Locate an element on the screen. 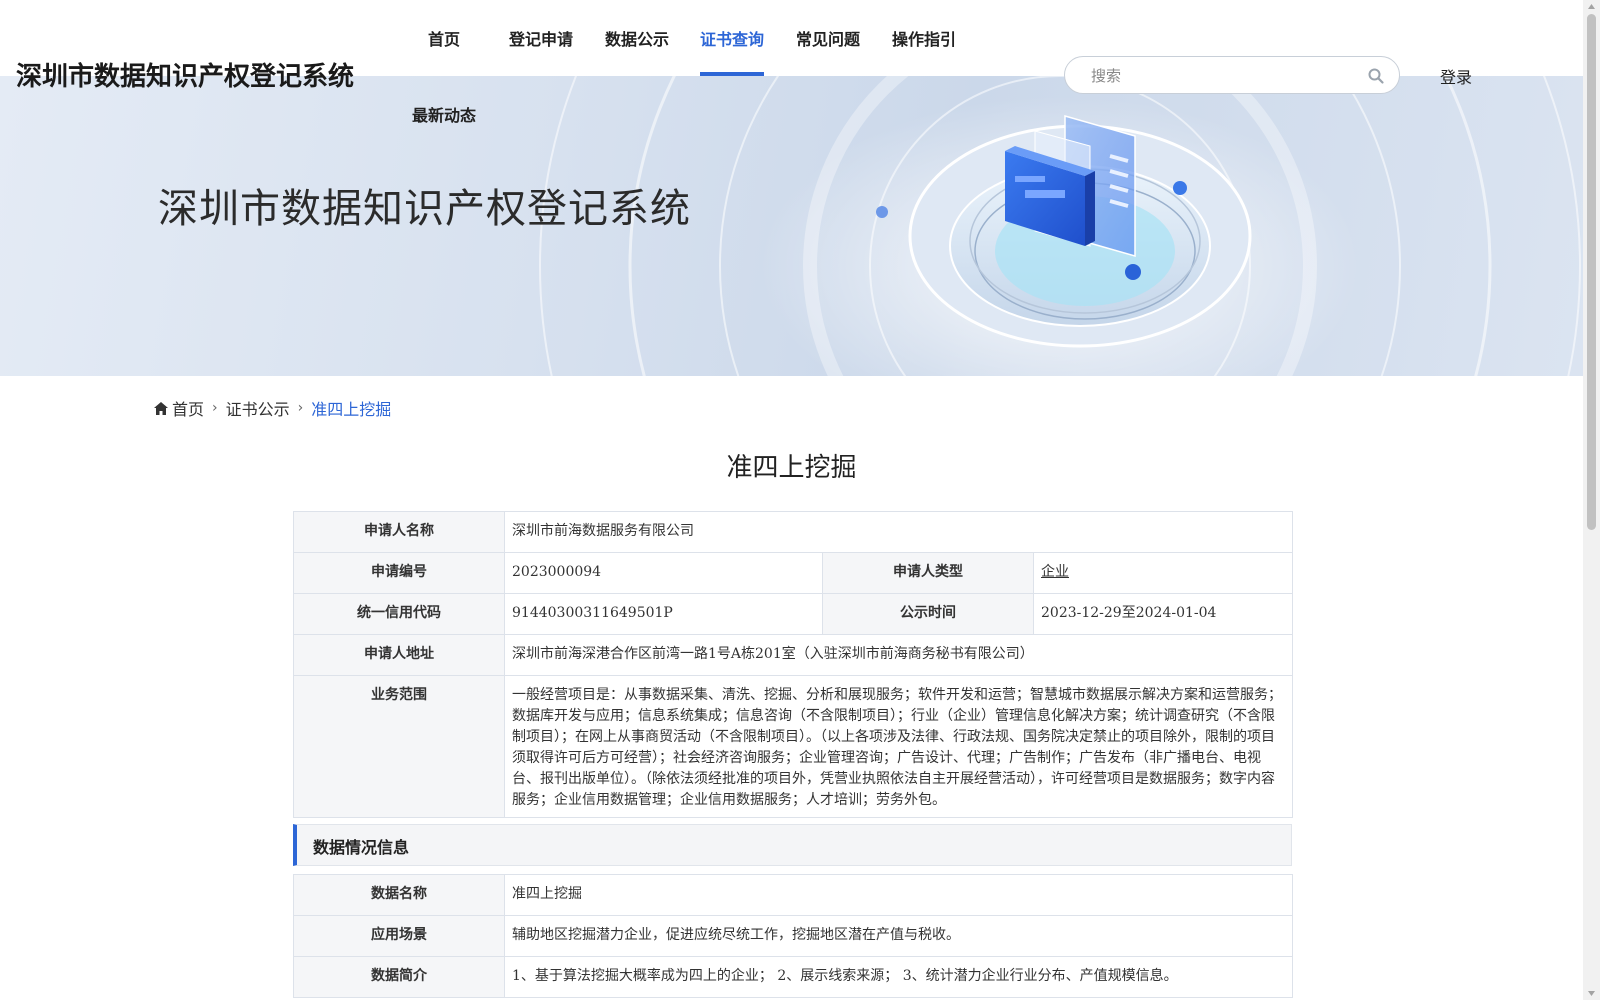 The image size is (1600, 1000). login-link: 登录 is located at coordinates (1456, 76).